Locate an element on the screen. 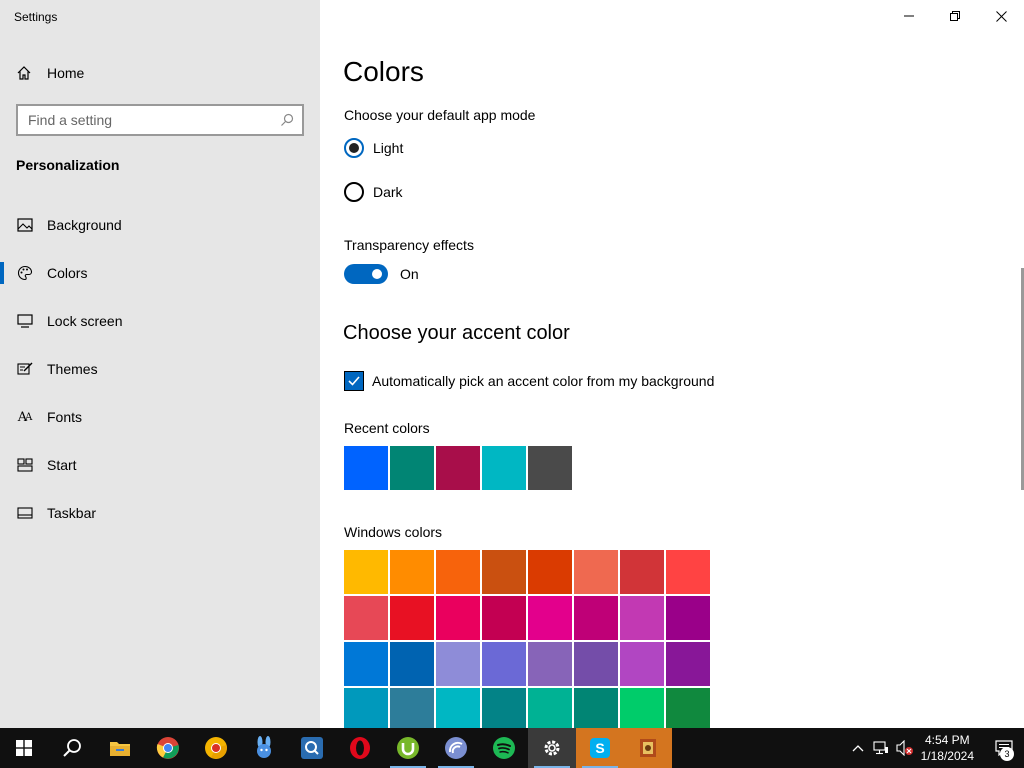 The image size is (1024, 768). gear-icon is located at coordinates (552, 748).